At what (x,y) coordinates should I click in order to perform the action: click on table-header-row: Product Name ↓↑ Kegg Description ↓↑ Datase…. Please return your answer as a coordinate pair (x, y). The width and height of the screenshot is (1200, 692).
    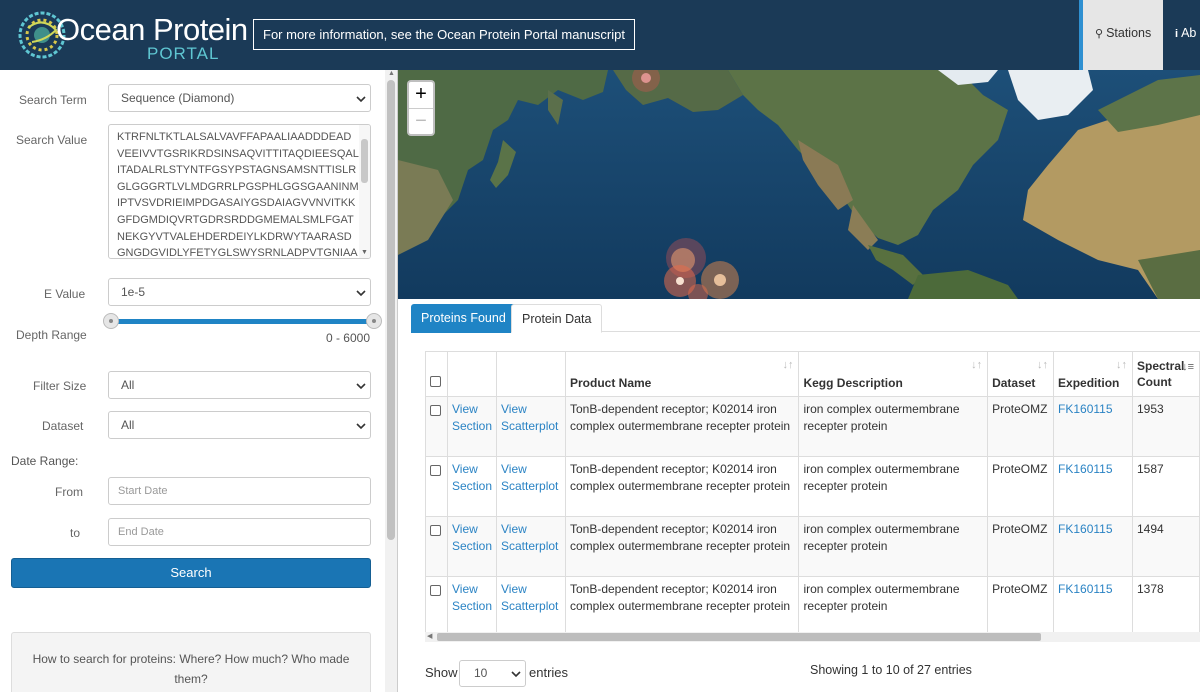
    Looking at the image, I should click on (812, 374).